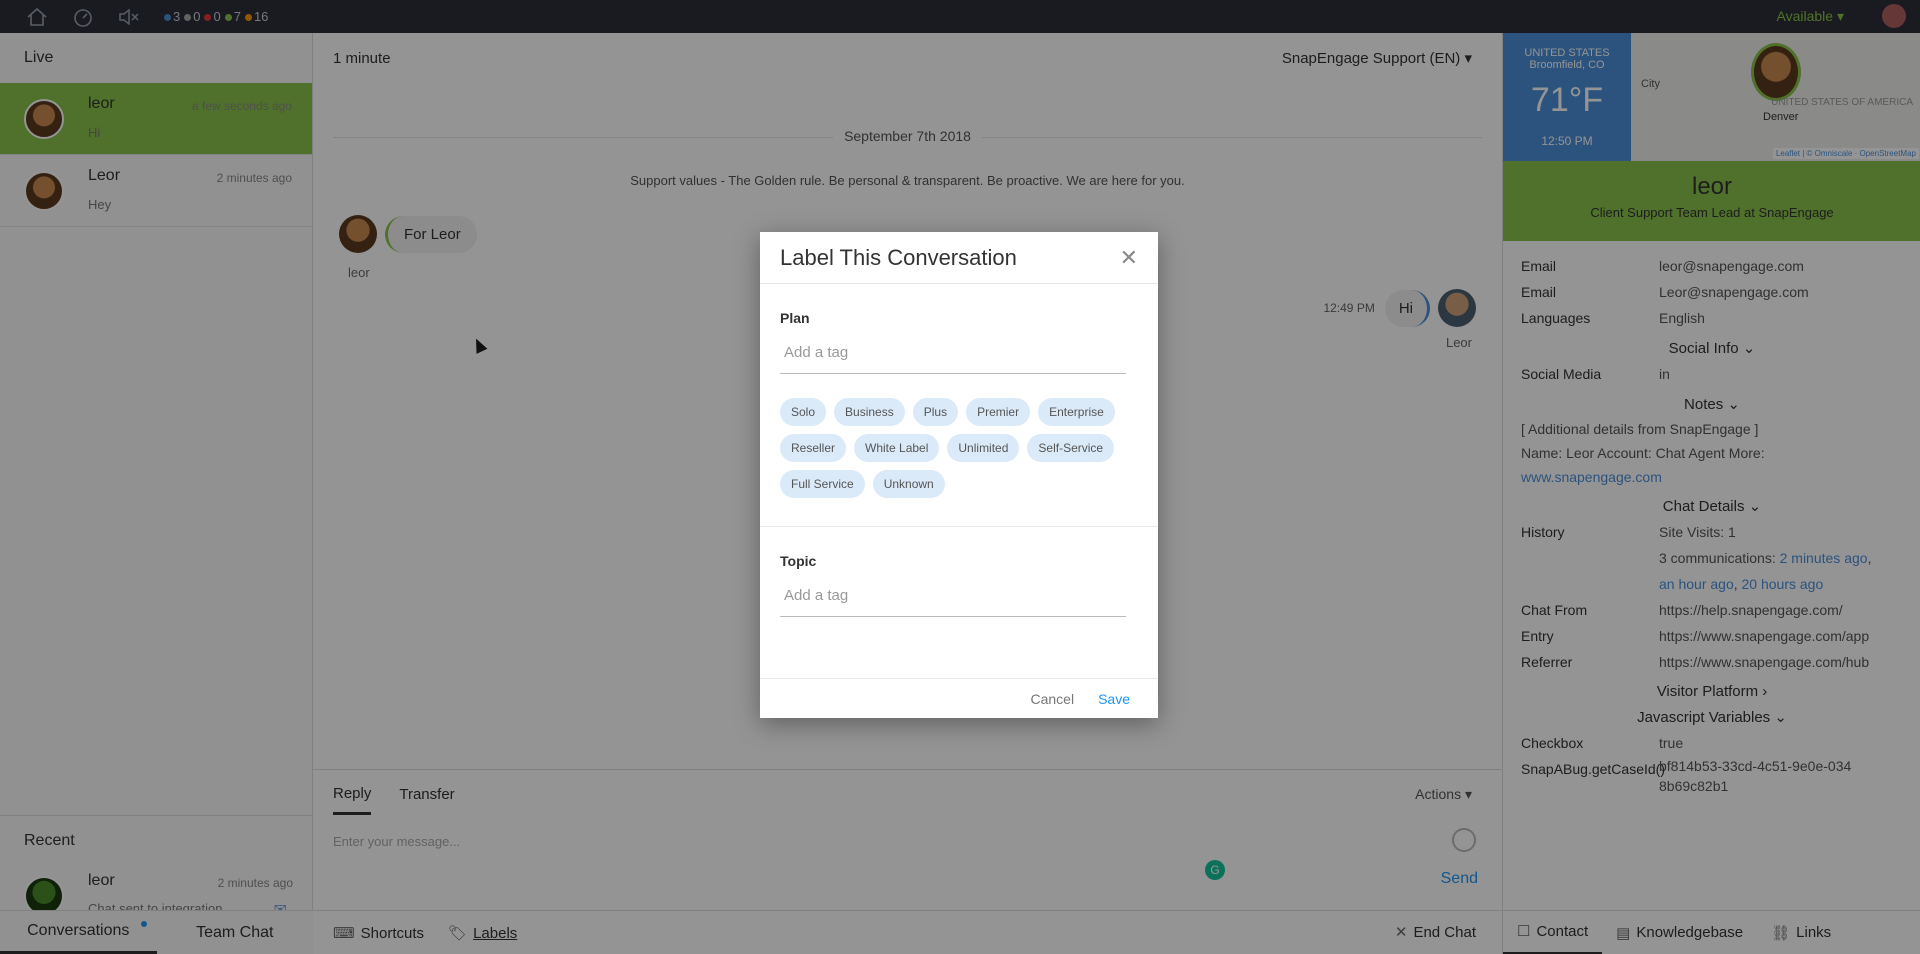  What do you see at coordinates (935, 412) in the screenshot?
I see `plan-tag-chip: Plus` at bounding box center [935, 412].